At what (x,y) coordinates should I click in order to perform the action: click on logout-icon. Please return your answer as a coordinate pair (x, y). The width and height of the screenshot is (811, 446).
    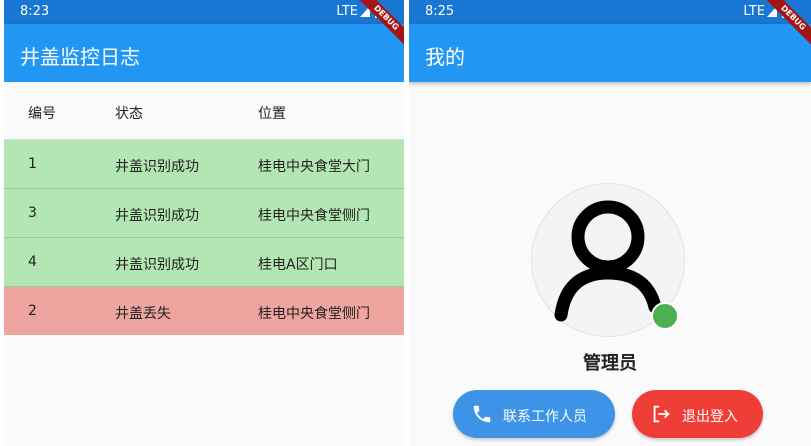
    Looking at the image, I should click on (661, 414).